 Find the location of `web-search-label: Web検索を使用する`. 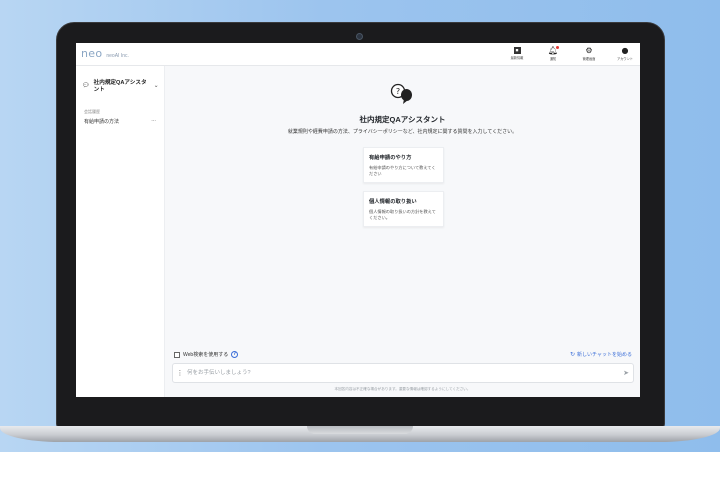

web-search-label: Web検索を使用する is located at coordinates (206, 355).